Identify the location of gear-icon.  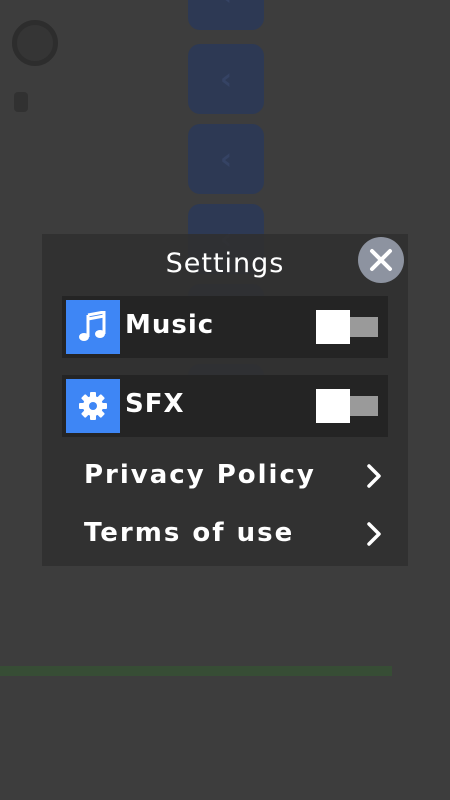
(93, 406).